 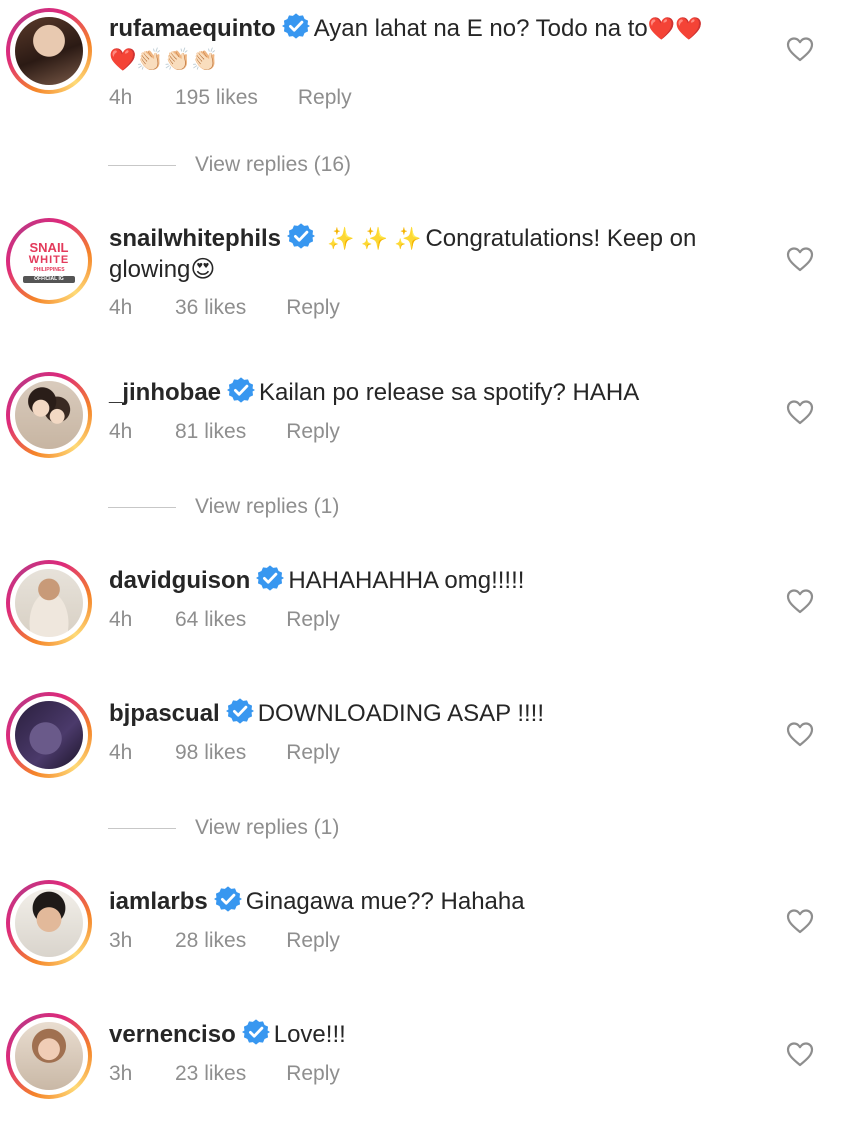 What do you see at coordinates (406, 580) in the screenshot?
I see `comment-text: HAHAHAHHA omg!!!!!` at bounding box center [406, 580].